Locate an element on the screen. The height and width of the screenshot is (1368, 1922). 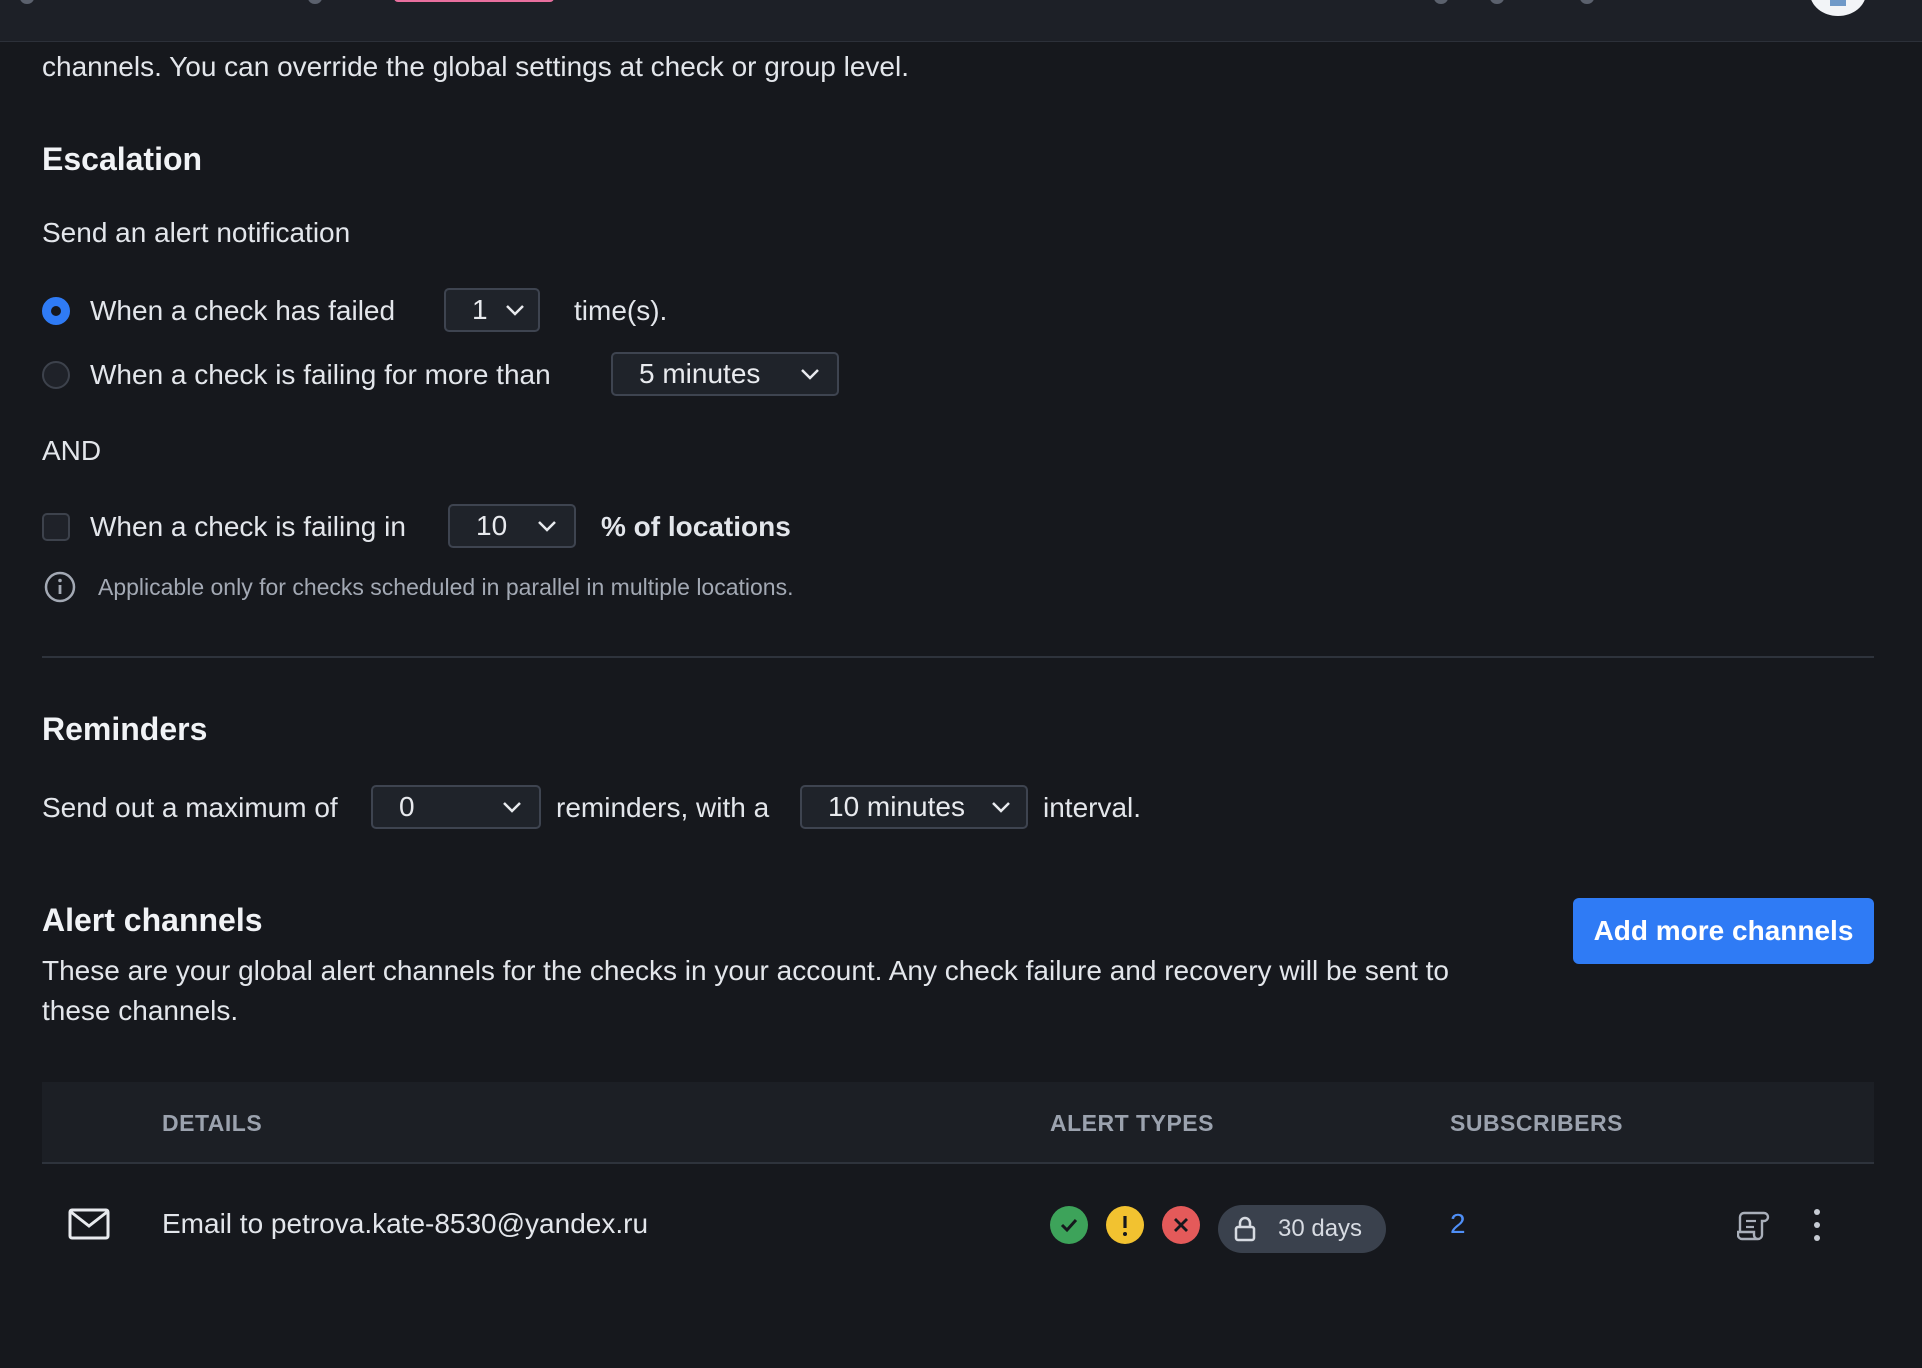
radio-failing-duration is located at coordinates (56, 375).